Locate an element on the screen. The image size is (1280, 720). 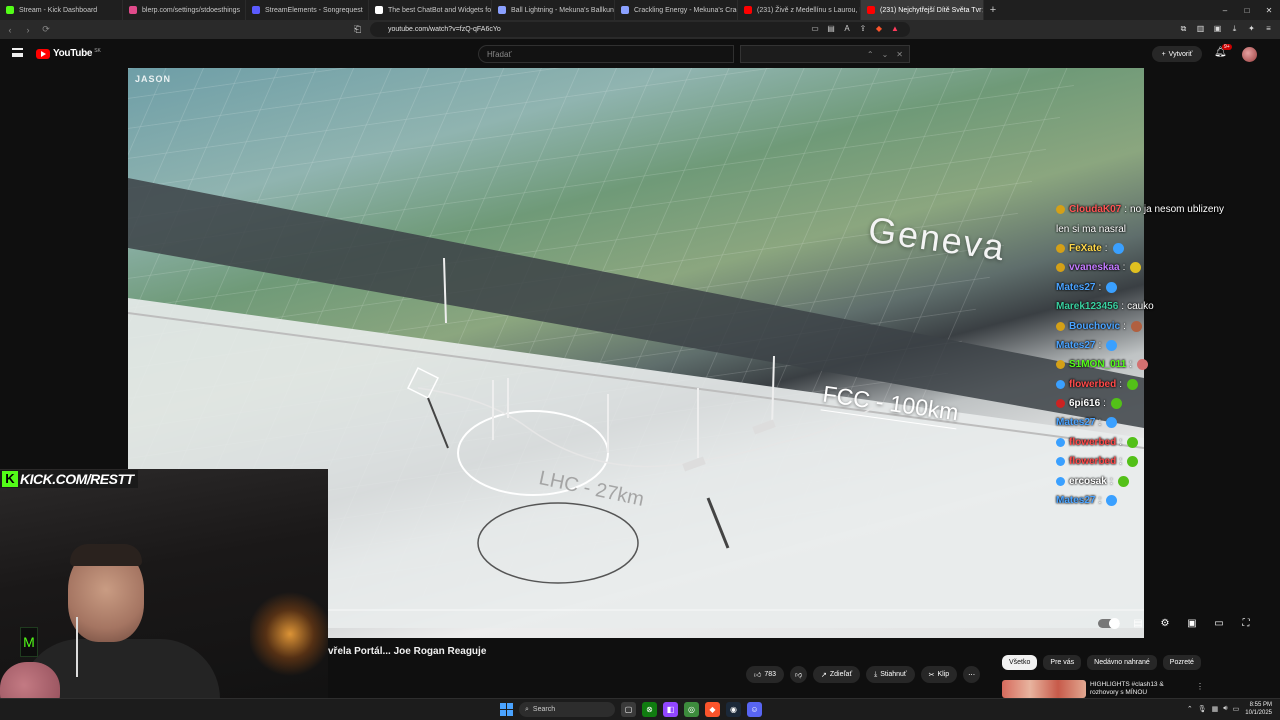
chat-badge-icon is located at coordinates (1060, 210).